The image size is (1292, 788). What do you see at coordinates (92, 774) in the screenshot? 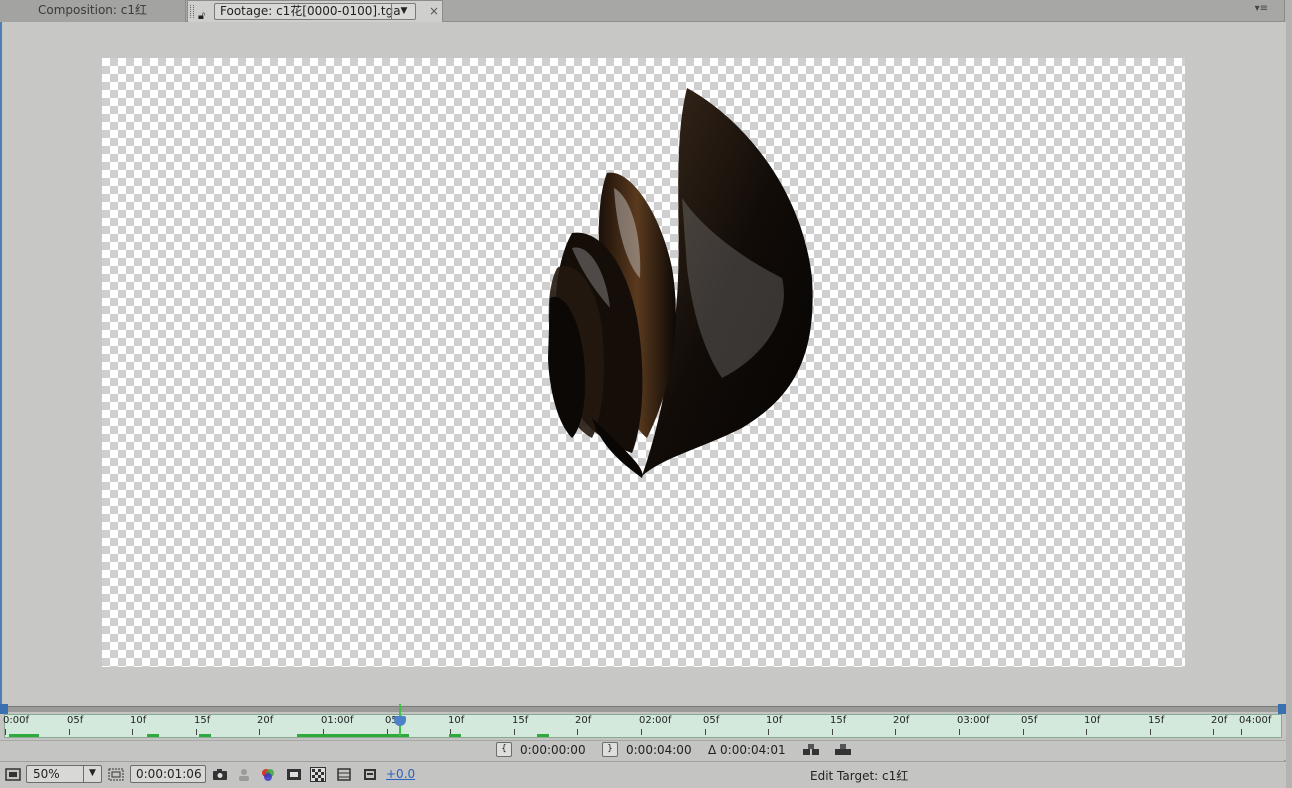
I see `zoom-dropdown-arrow-icon: ▼` at bounding box center [92, 774].